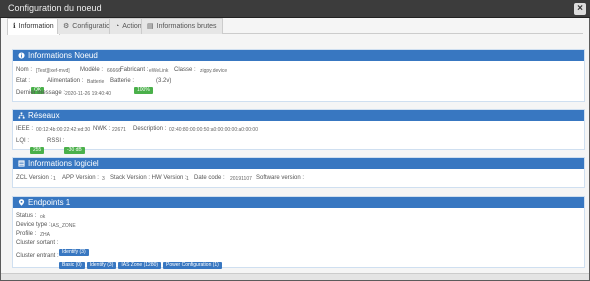 The width and height of the screenshot is (590, 281). I want to click on rssi-container: -30 dB, so click(74, 147).